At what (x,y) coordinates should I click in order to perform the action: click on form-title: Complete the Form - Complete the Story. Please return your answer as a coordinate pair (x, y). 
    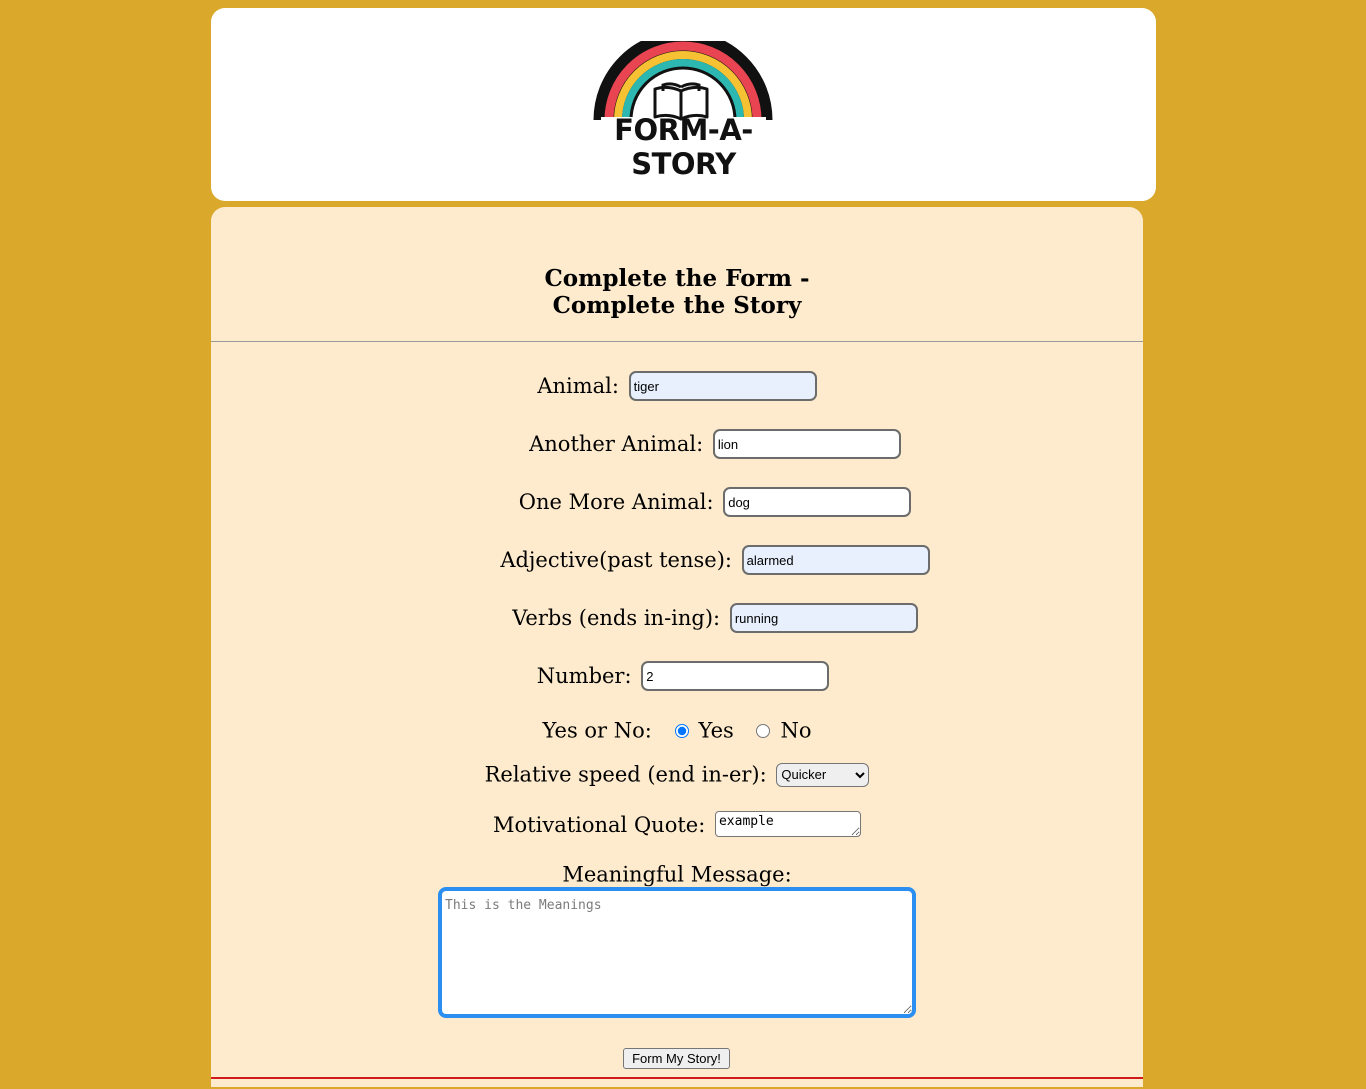
    Looking at the image, I should click on (677, 292).